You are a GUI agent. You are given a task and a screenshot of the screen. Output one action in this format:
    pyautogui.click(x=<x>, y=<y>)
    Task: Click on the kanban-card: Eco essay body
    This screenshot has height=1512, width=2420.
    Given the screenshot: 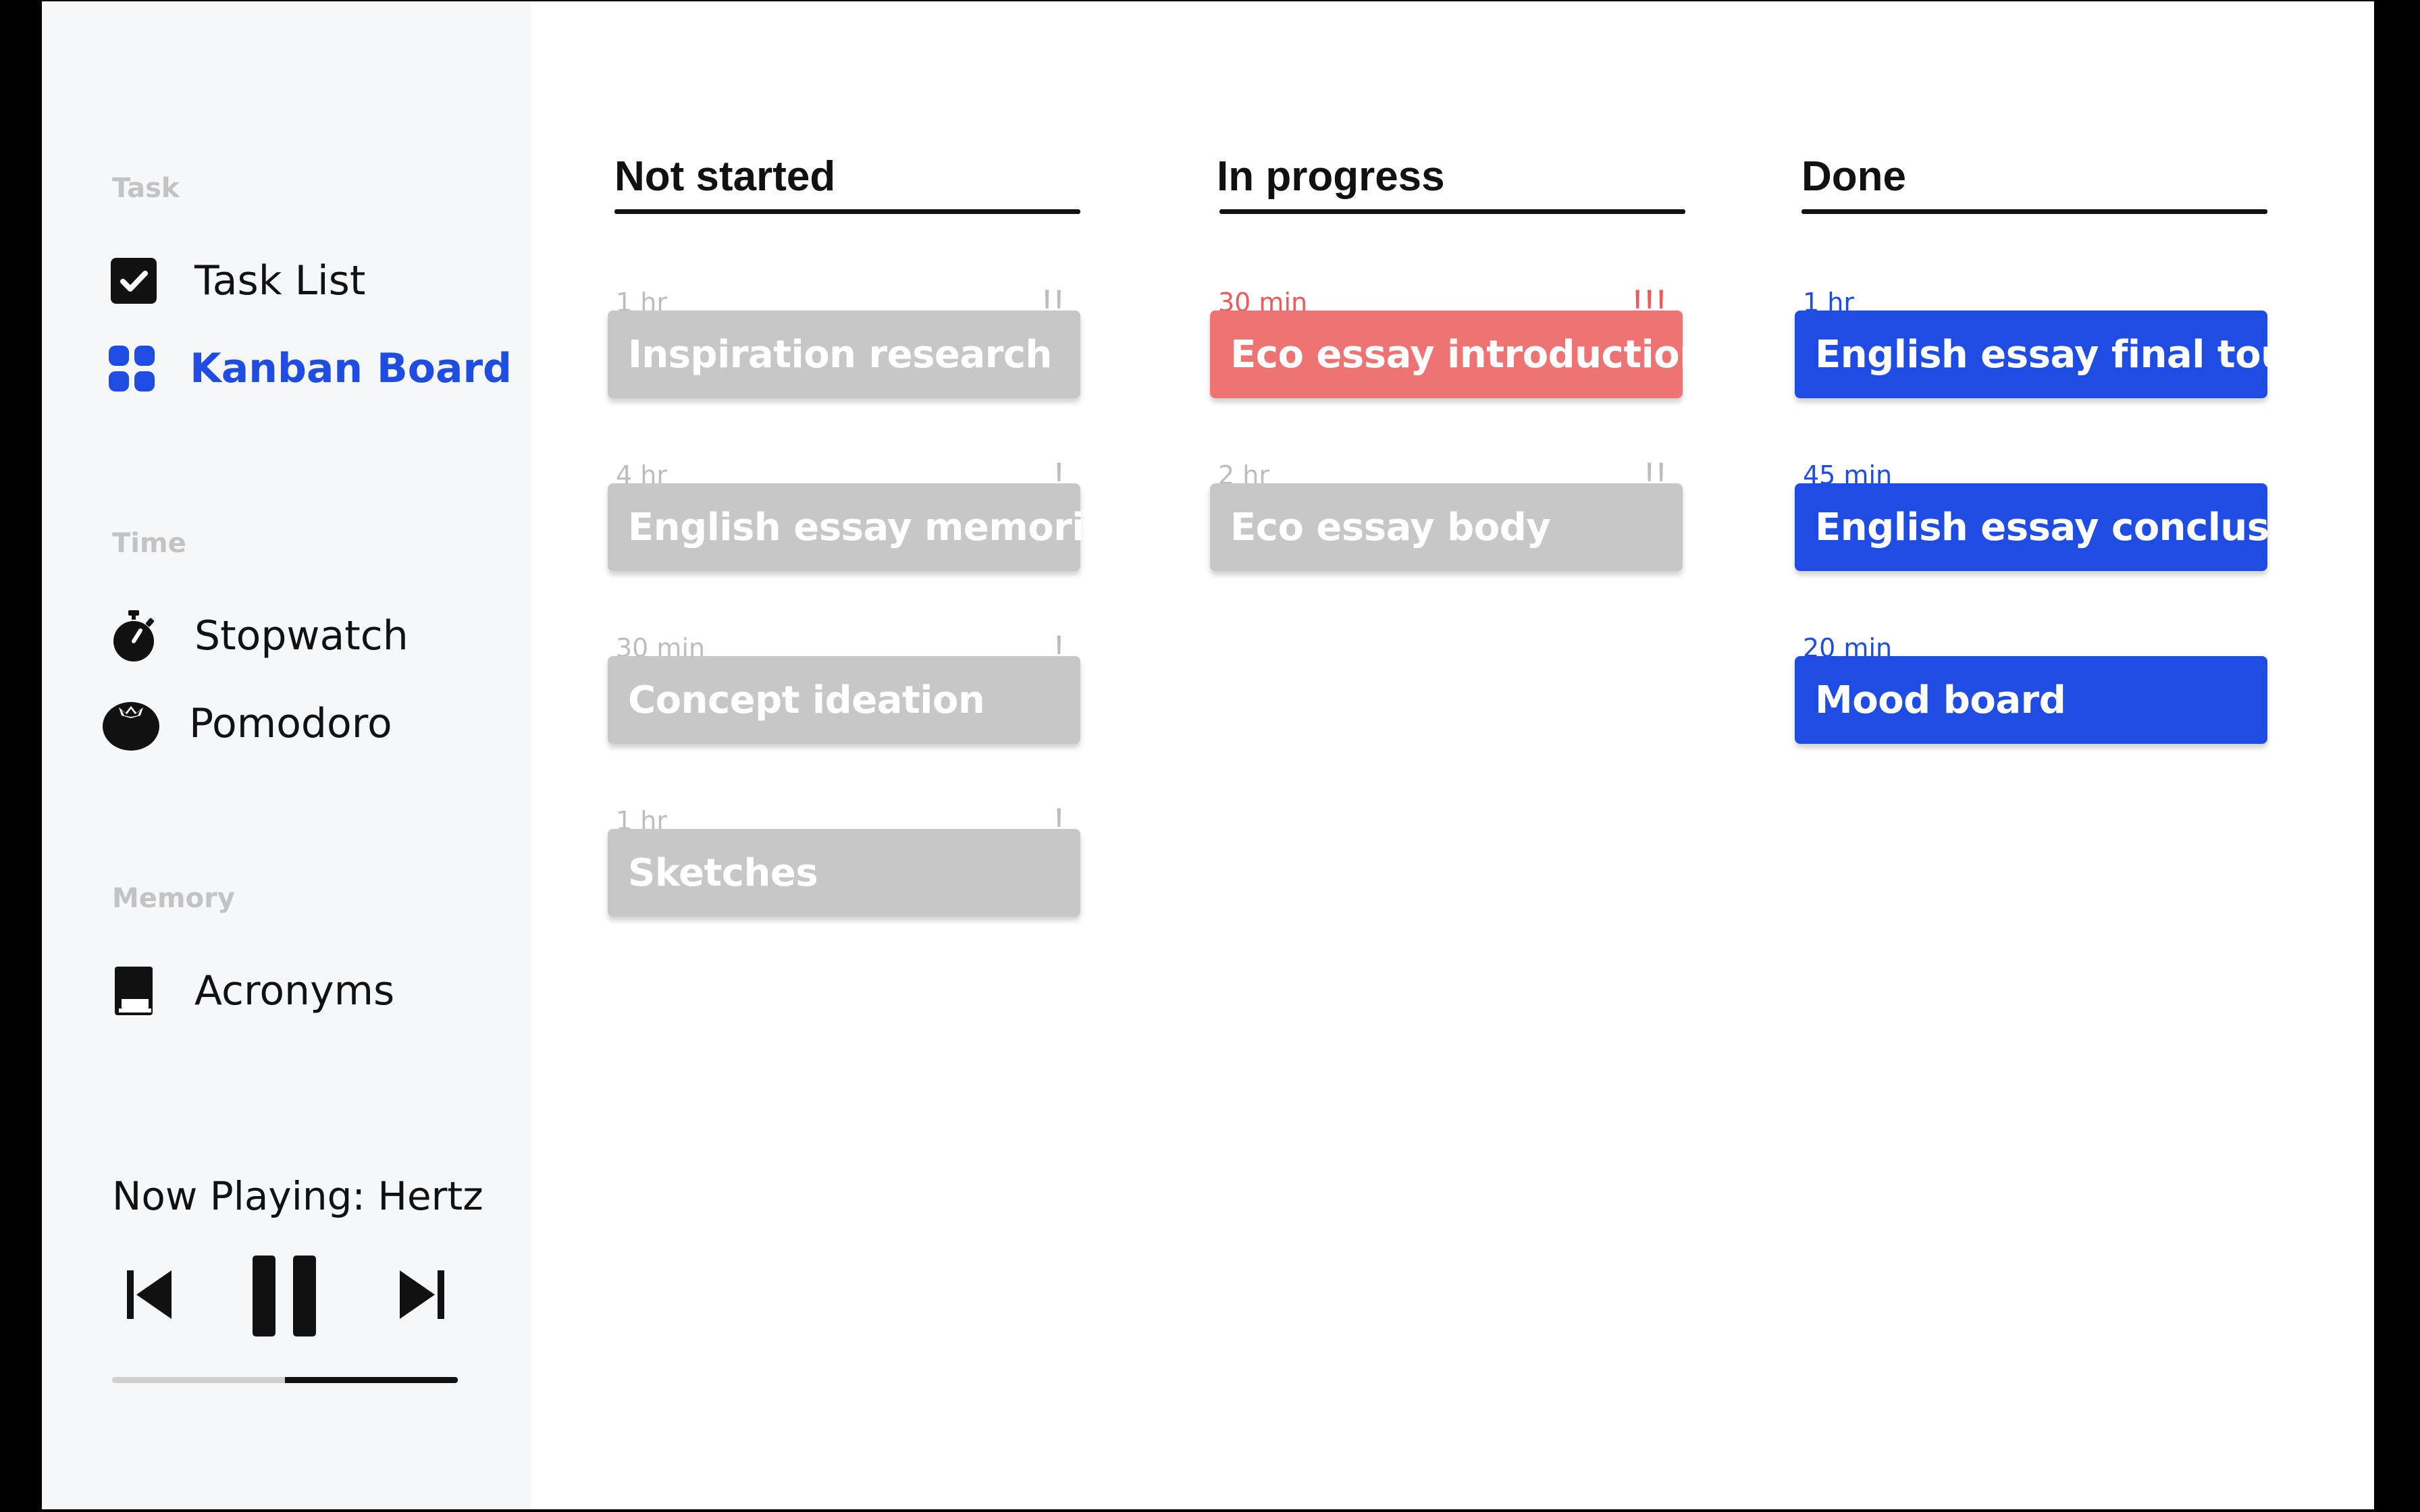 What is the action you would take?
    pyautogui.click(x=1446, y=527)
    